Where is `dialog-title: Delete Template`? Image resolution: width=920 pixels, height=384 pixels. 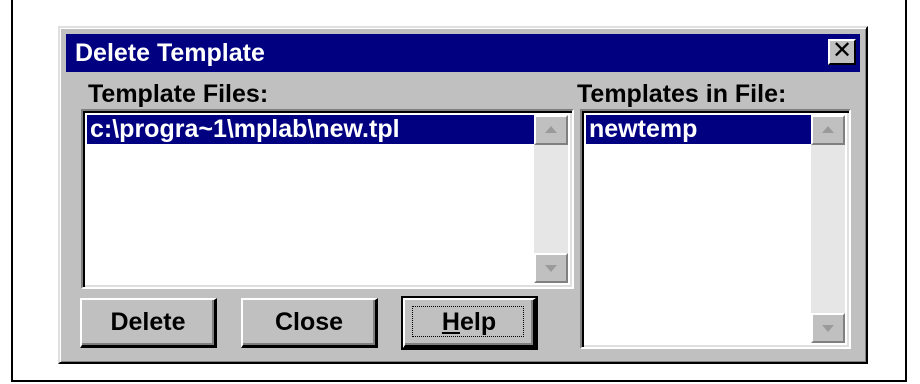
dialog-title: Delete Template is located at coordinates (170, 53).